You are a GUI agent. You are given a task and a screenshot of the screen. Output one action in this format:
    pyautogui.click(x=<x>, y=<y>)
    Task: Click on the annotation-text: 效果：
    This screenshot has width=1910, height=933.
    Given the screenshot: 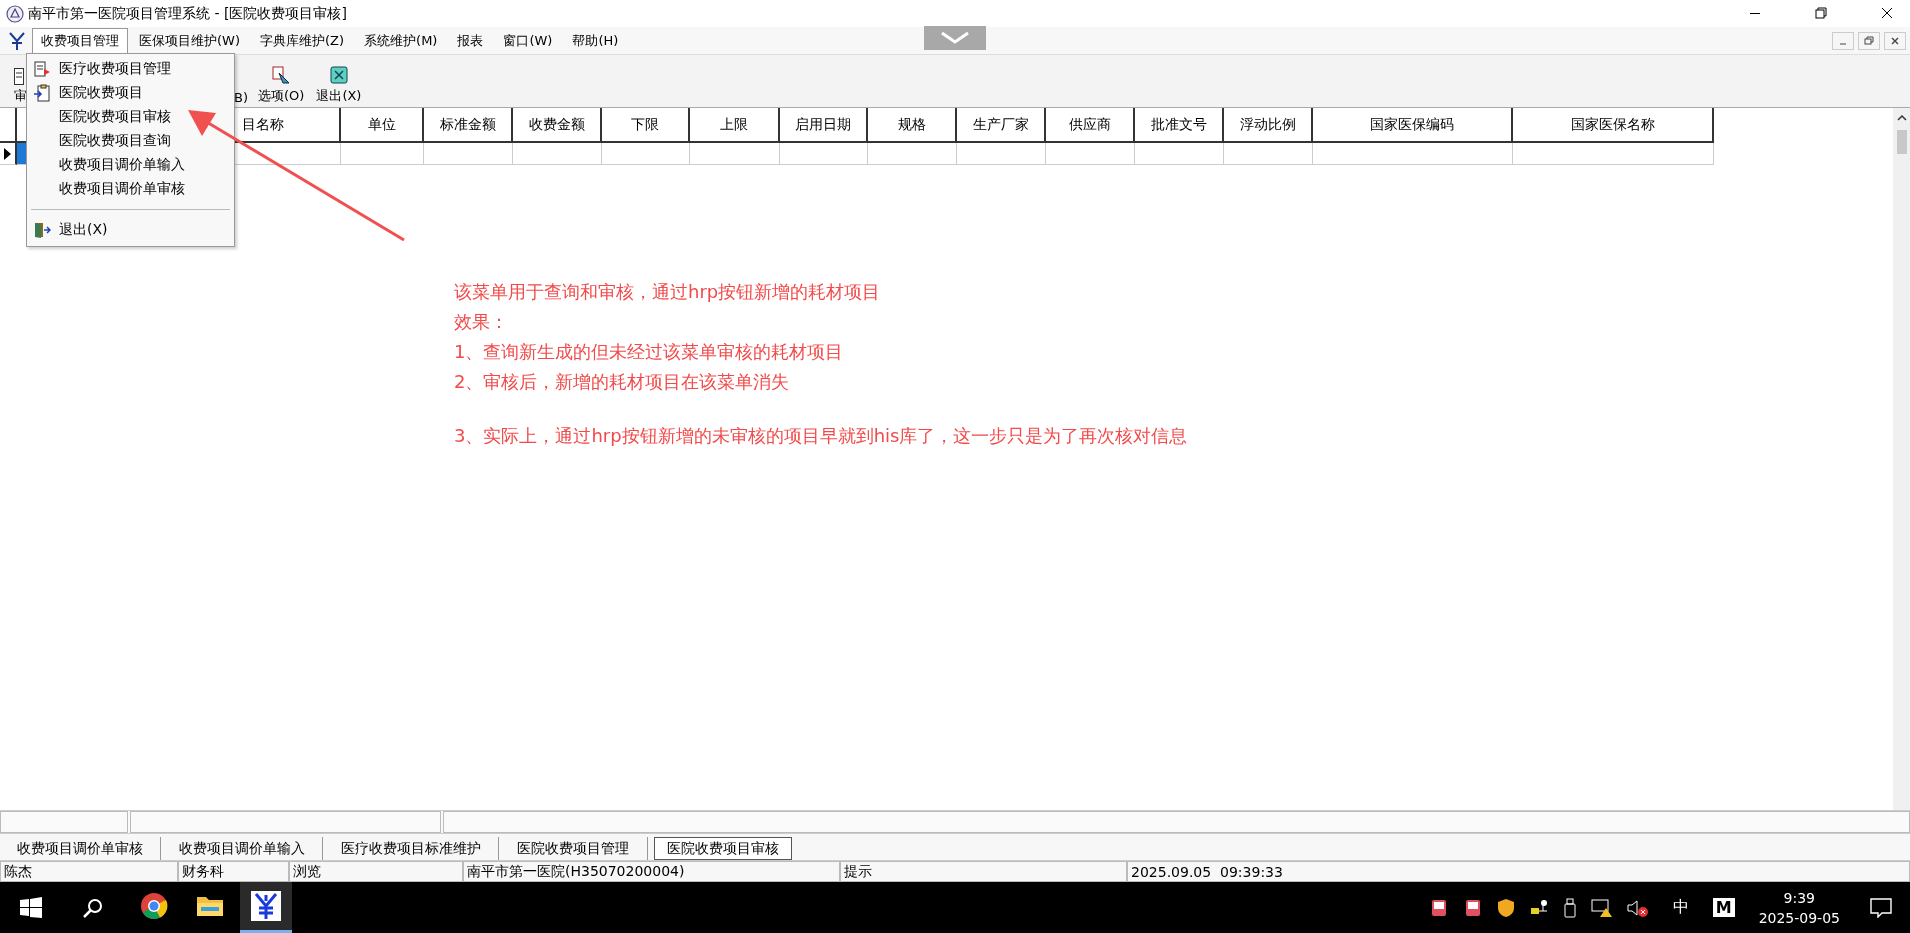 What is the action you would take?
    pyautogui.click(x=481, y=322)
    